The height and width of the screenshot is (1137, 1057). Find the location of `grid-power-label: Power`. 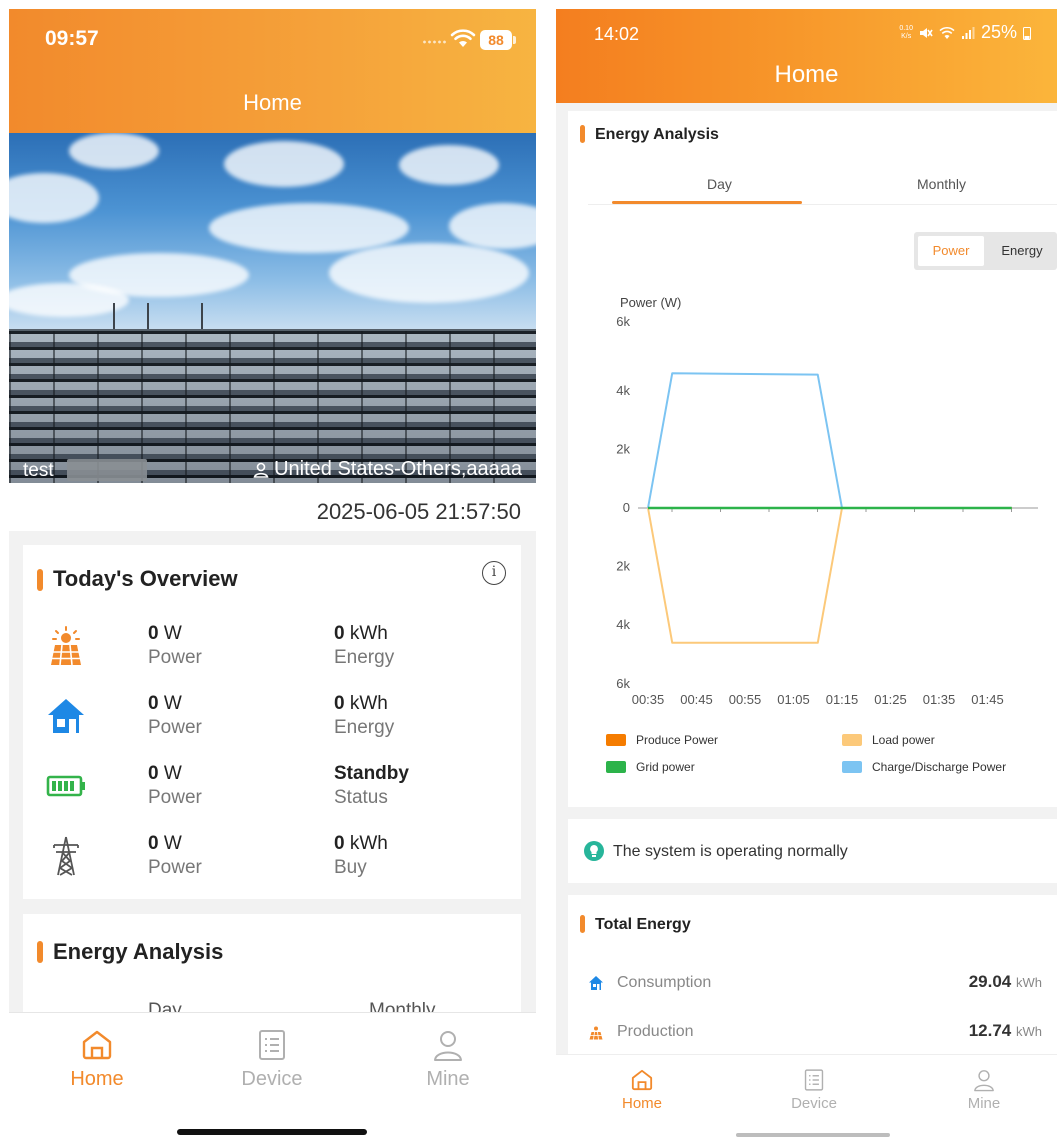

grid-power-label: Power is located at coordinates (175, 867).